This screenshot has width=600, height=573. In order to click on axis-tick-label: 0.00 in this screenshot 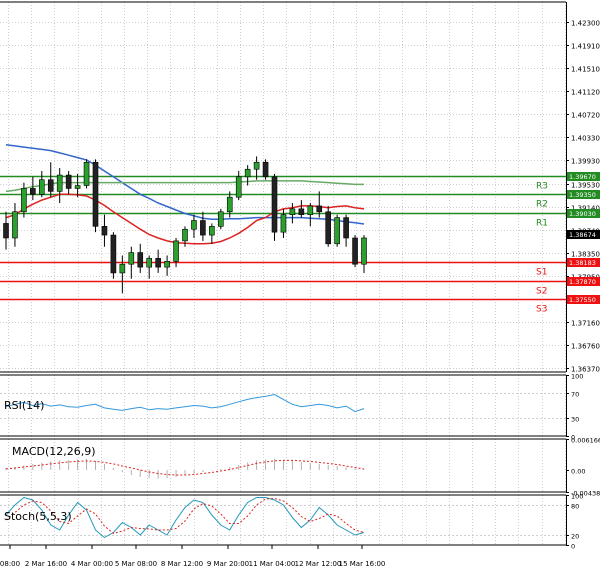, I will do `click(578, 472)`.